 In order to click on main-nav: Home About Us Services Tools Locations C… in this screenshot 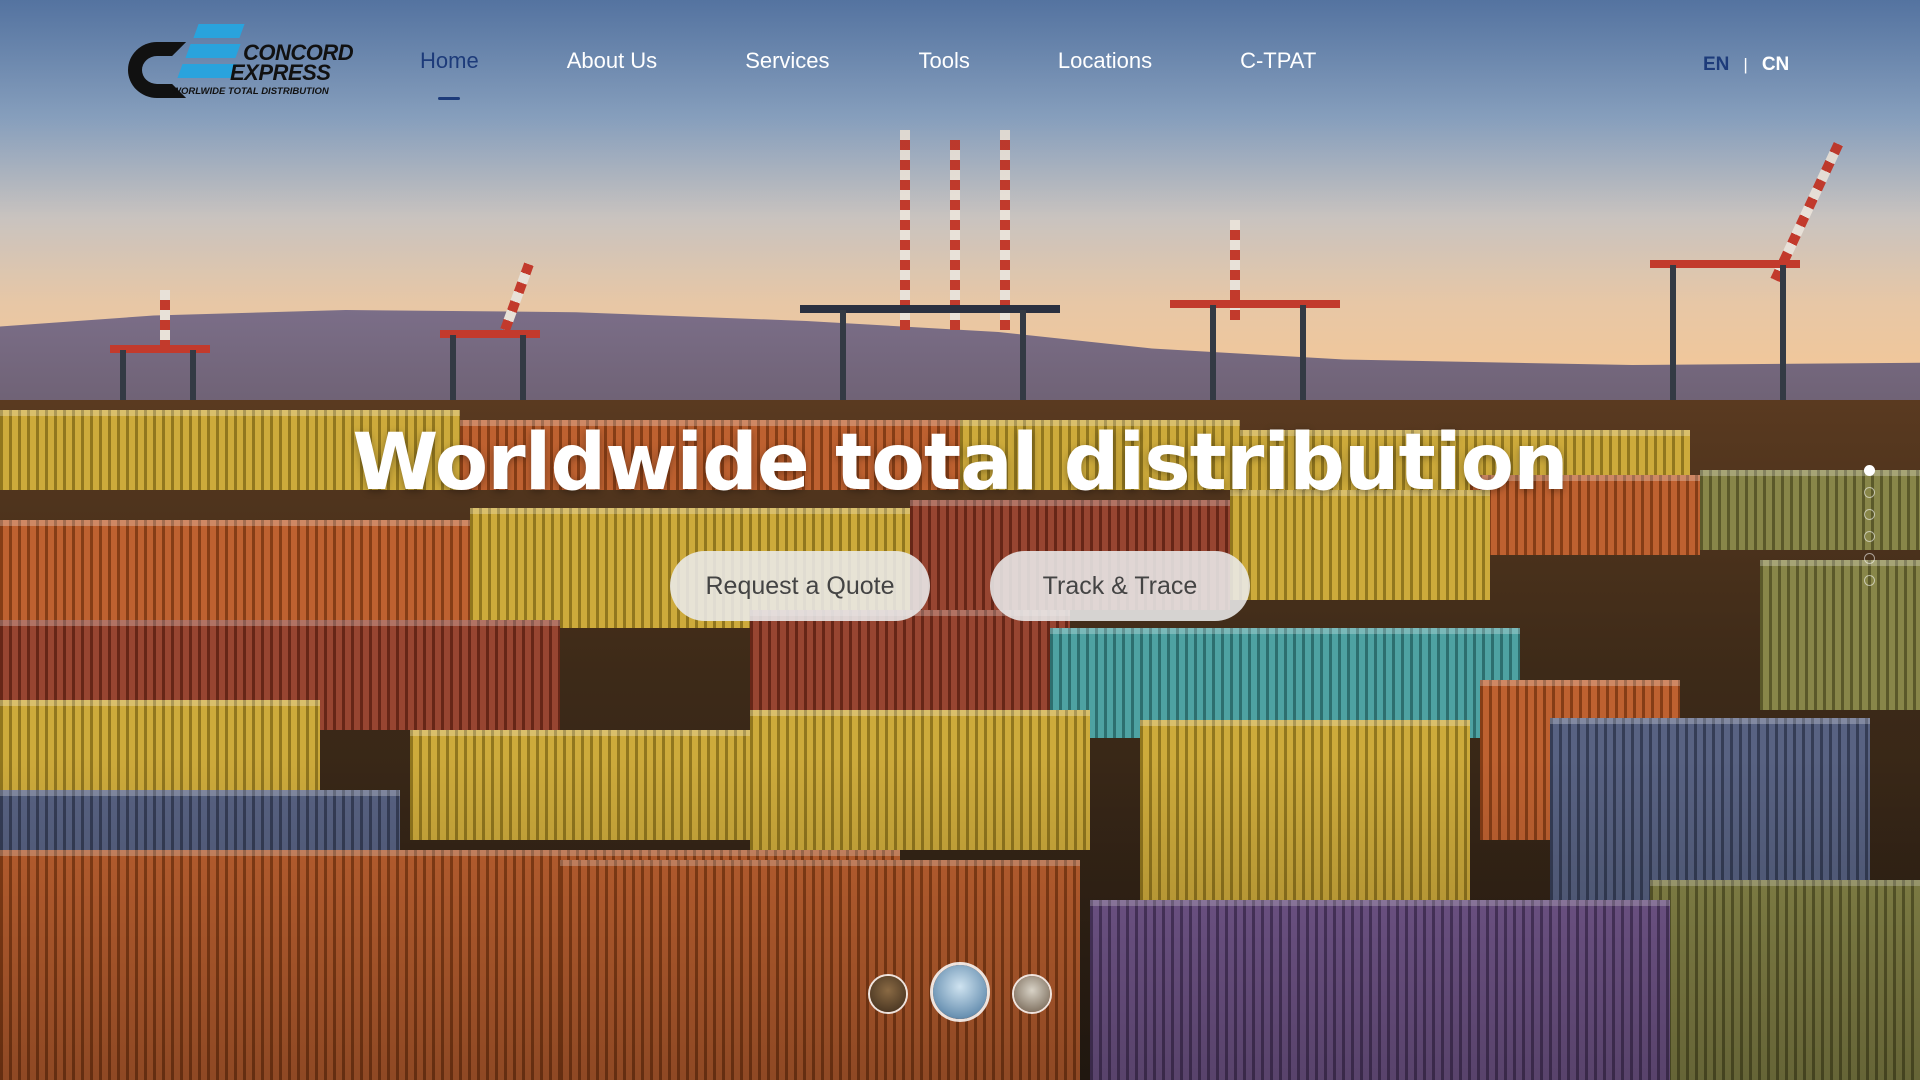, I will do `click(868, 68)`.